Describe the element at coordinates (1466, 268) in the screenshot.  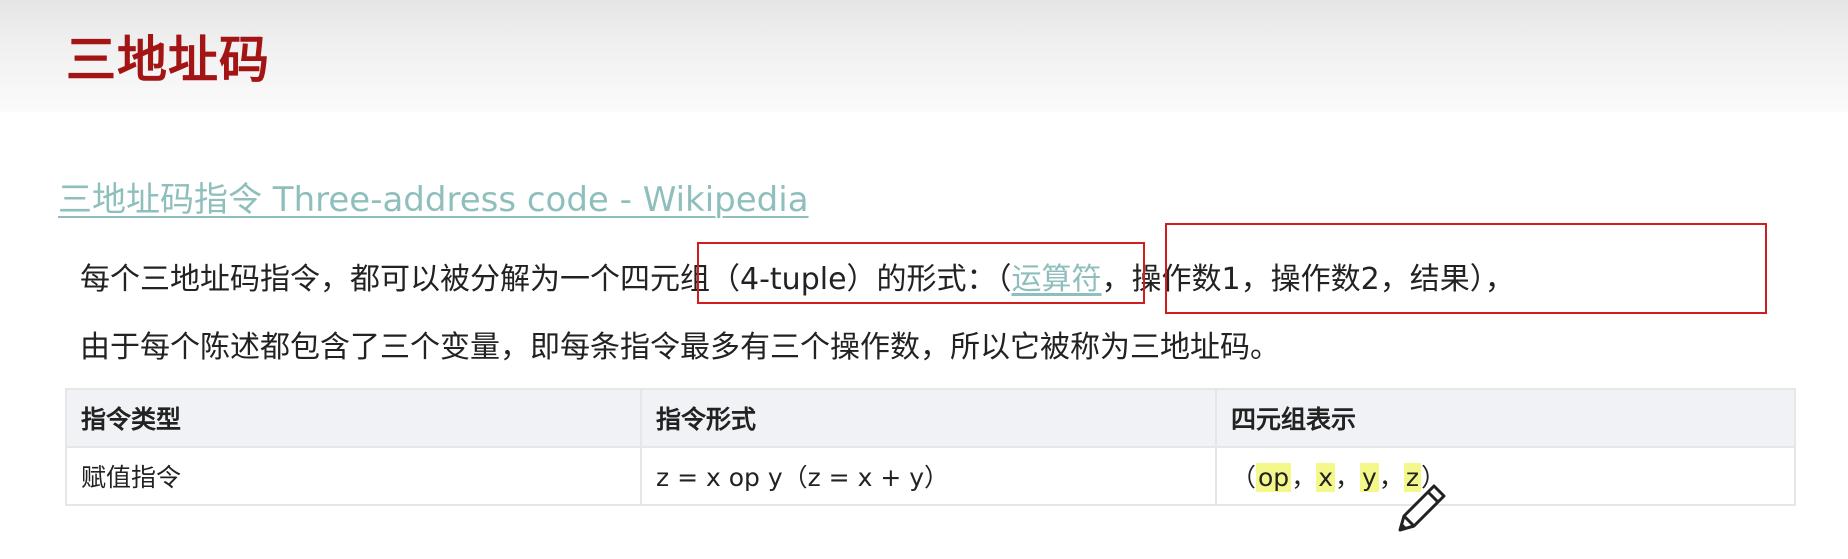
I see `annotation-box-format` at that location.